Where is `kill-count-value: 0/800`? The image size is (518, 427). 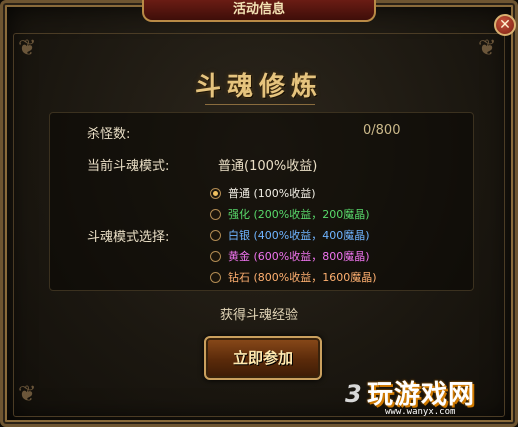
kill-count-value: 0/800 is located at coordinates (382, 130).